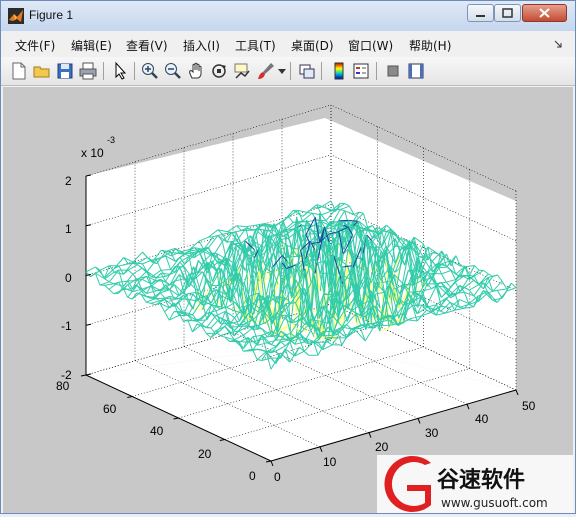  What do you see at coordinates (307, 71) in the screenshot?
I see `link-plot-icon` at bounding box center [307, 71].